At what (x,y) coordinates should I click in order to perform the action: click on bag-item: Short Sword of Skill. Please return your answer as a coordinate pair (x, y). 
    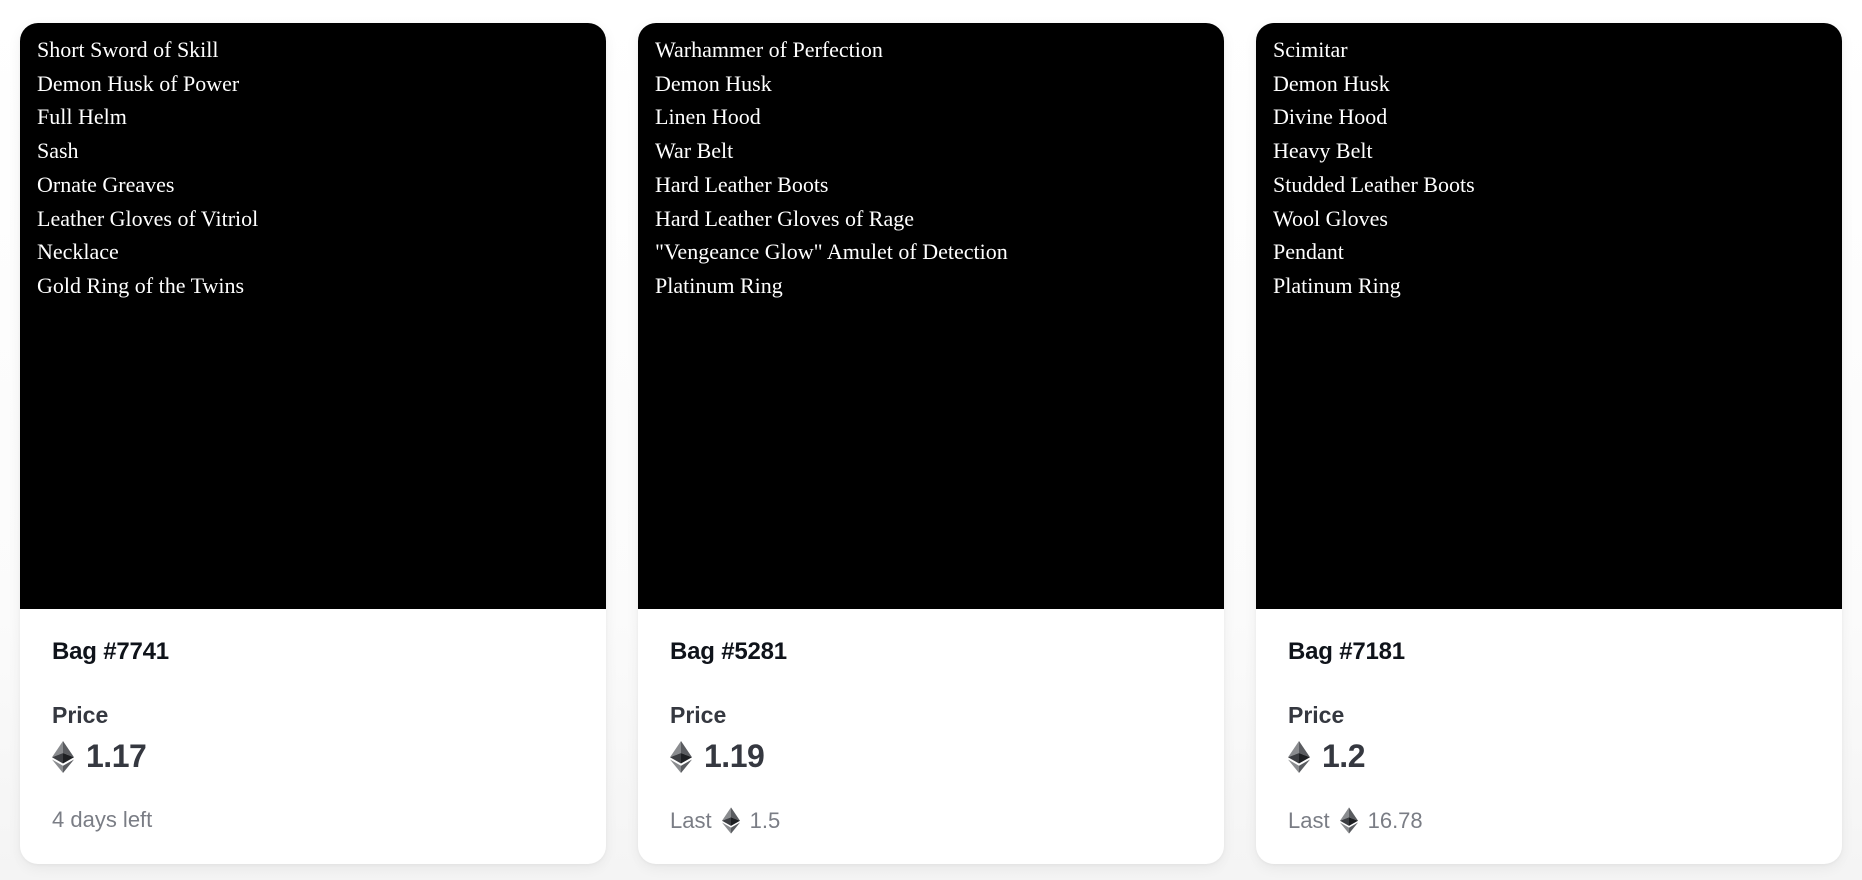
    Looking at the image, I should click on (128, 49).